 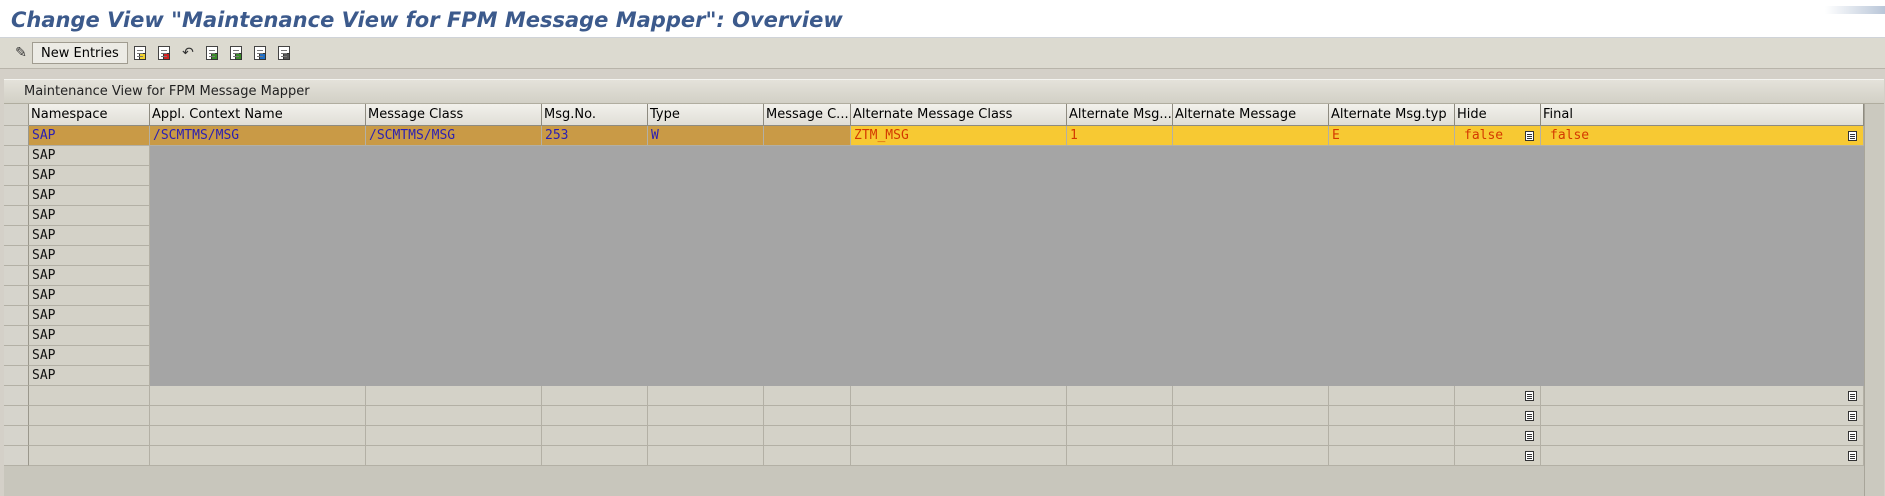 I want to click on cell-final: false, so click(x=1702, y=136).